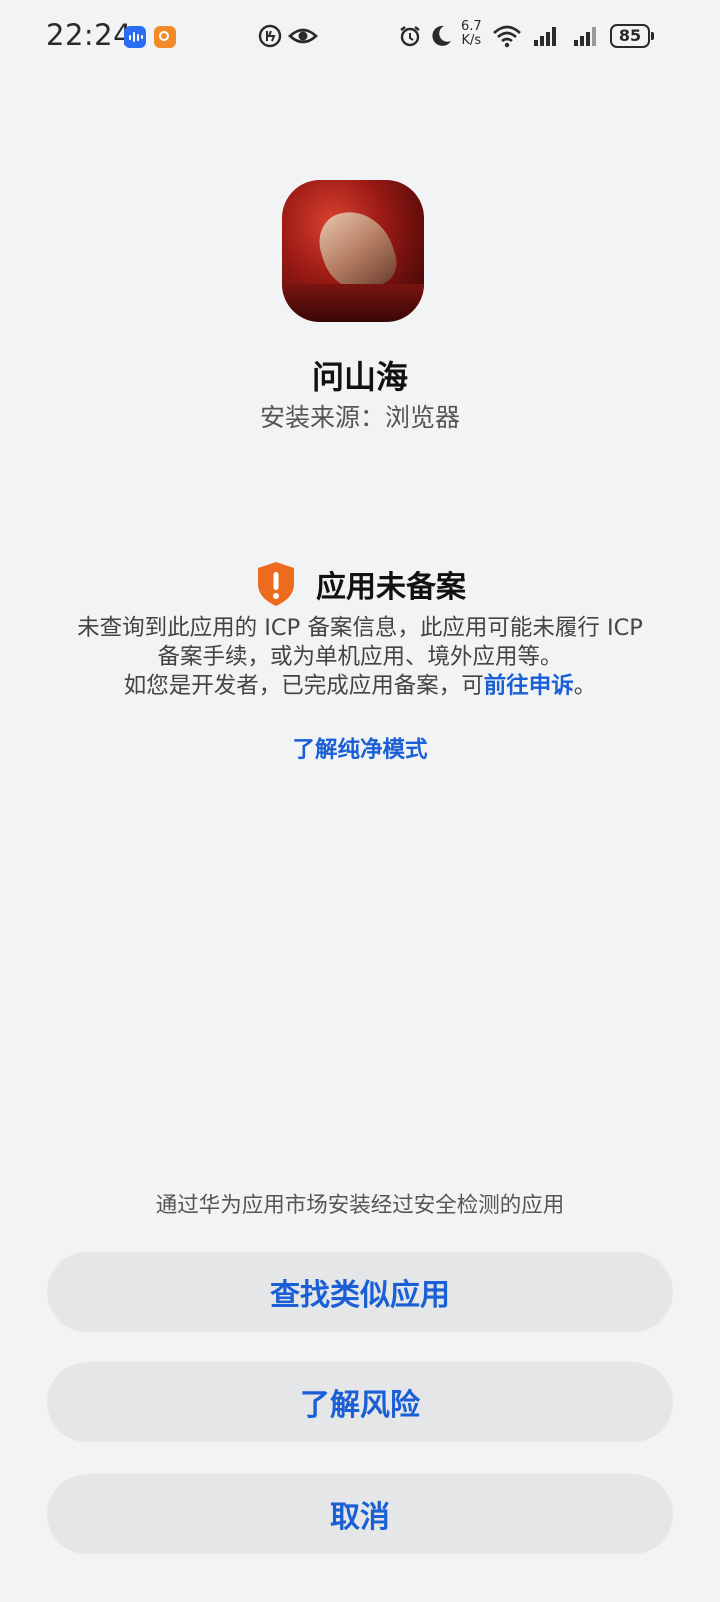  I want to click on warning-line-3: 如您是开发者，已完成应用备案，可前往申诉。, so click(360, 686).